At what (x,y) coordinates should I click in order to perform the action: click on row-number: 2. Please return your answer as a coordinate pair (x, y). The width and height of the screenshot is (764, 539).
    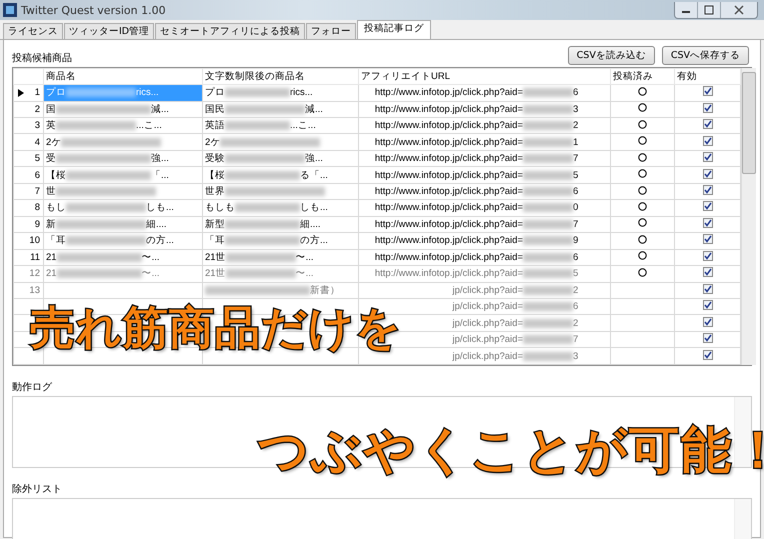
    Looking at the image, I should click on (37, 109).